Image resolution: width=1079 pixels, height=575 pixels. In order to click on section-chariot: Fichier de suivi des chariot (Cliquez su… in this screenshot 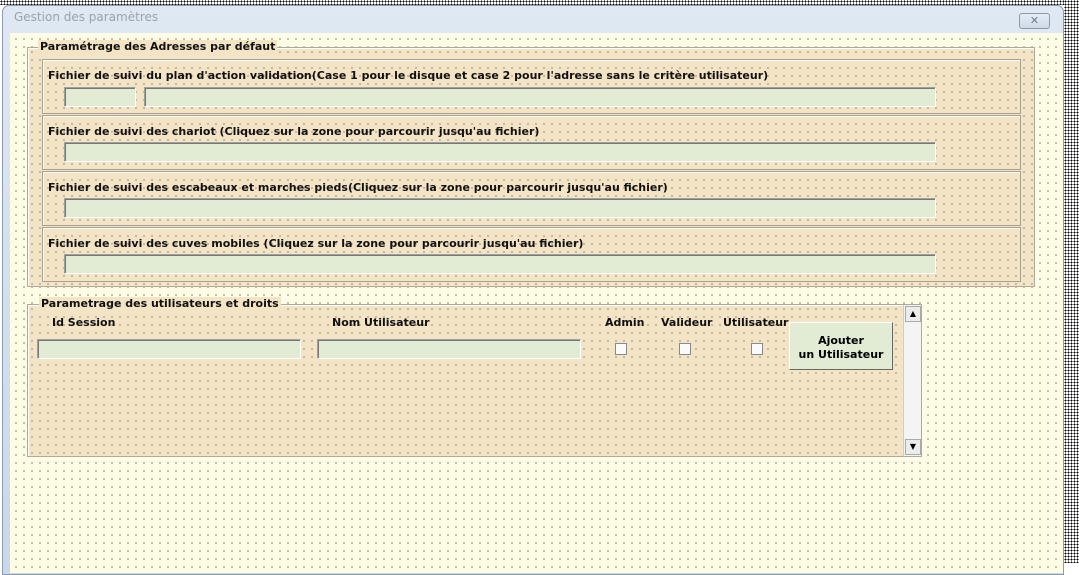, I will do `click(531, 142)`.